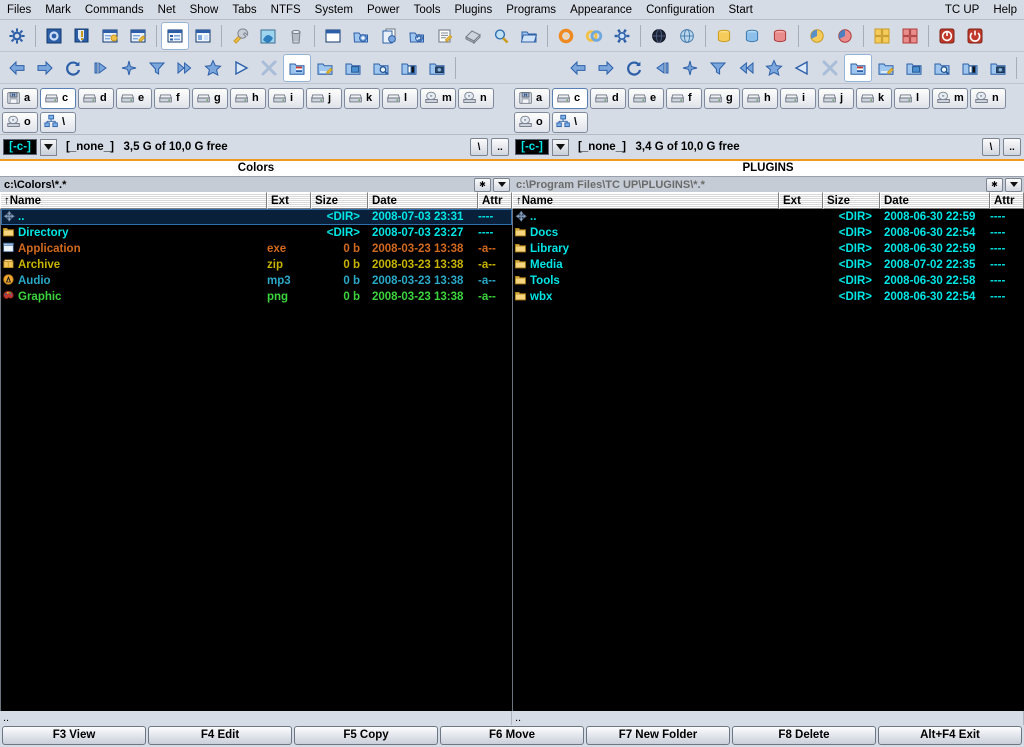 The height and width of the screenshot is (747, 1024). Describe the element at coordinates (58, 10) in the screenshot. I see `menu-item-mark: Mark` at that location.